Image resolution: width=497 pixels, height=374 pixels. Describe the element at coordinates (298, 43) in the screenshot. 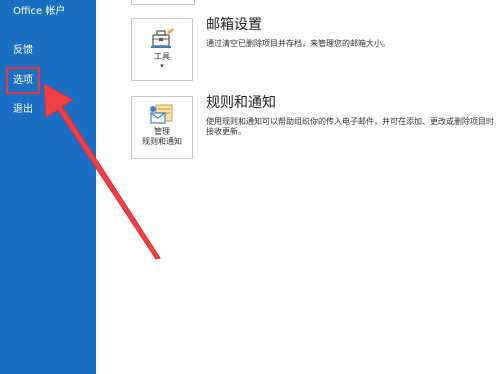

I see `mailbox-settings-description: 通过清空已删除项目并存档，来管理您的邮箱大小。` at that location.